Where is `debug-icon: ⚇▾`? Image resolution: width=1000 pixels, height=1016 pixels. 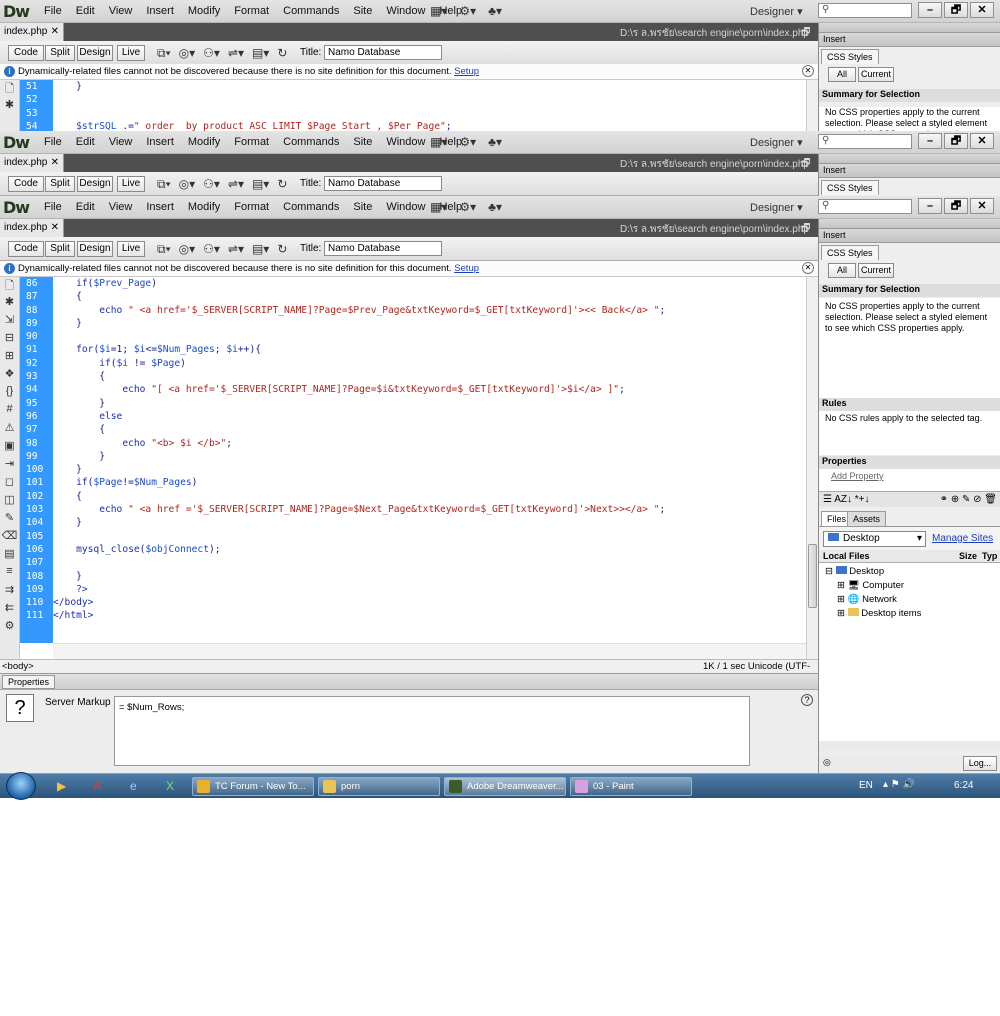
debug-icon: ⚇▾ is located at coordinates (211, 249).